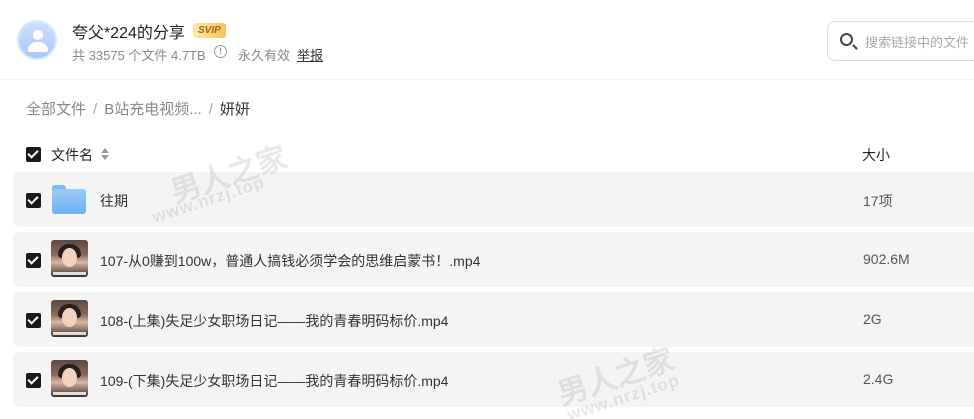  What do you see at coordinates (33, 154) in the screenshot?
I see `select-all-checkbox` at bounding box center [33, 154].